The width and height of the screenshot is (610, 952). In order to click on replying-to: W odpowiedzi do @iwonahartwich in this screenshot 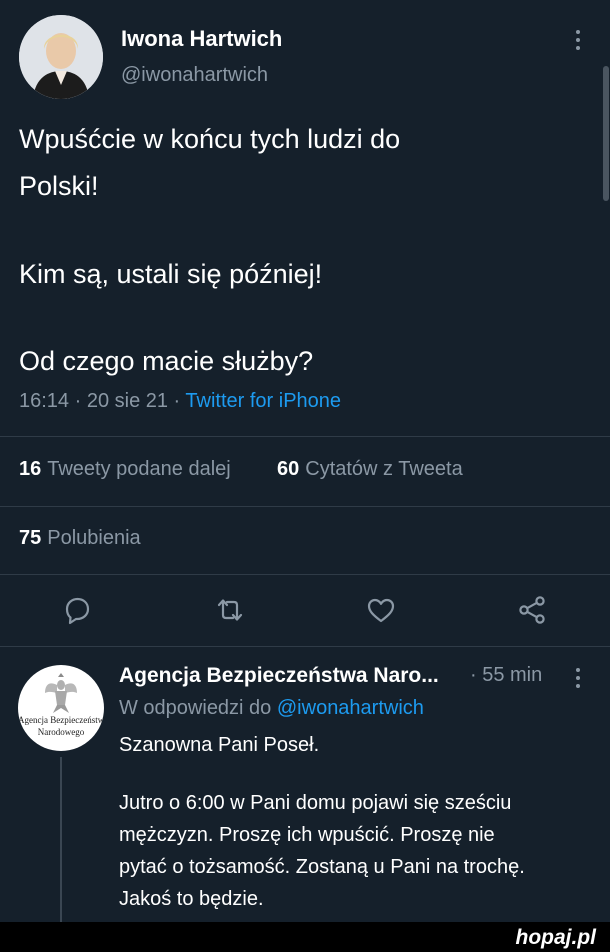, I will do `click(271, 708)`.